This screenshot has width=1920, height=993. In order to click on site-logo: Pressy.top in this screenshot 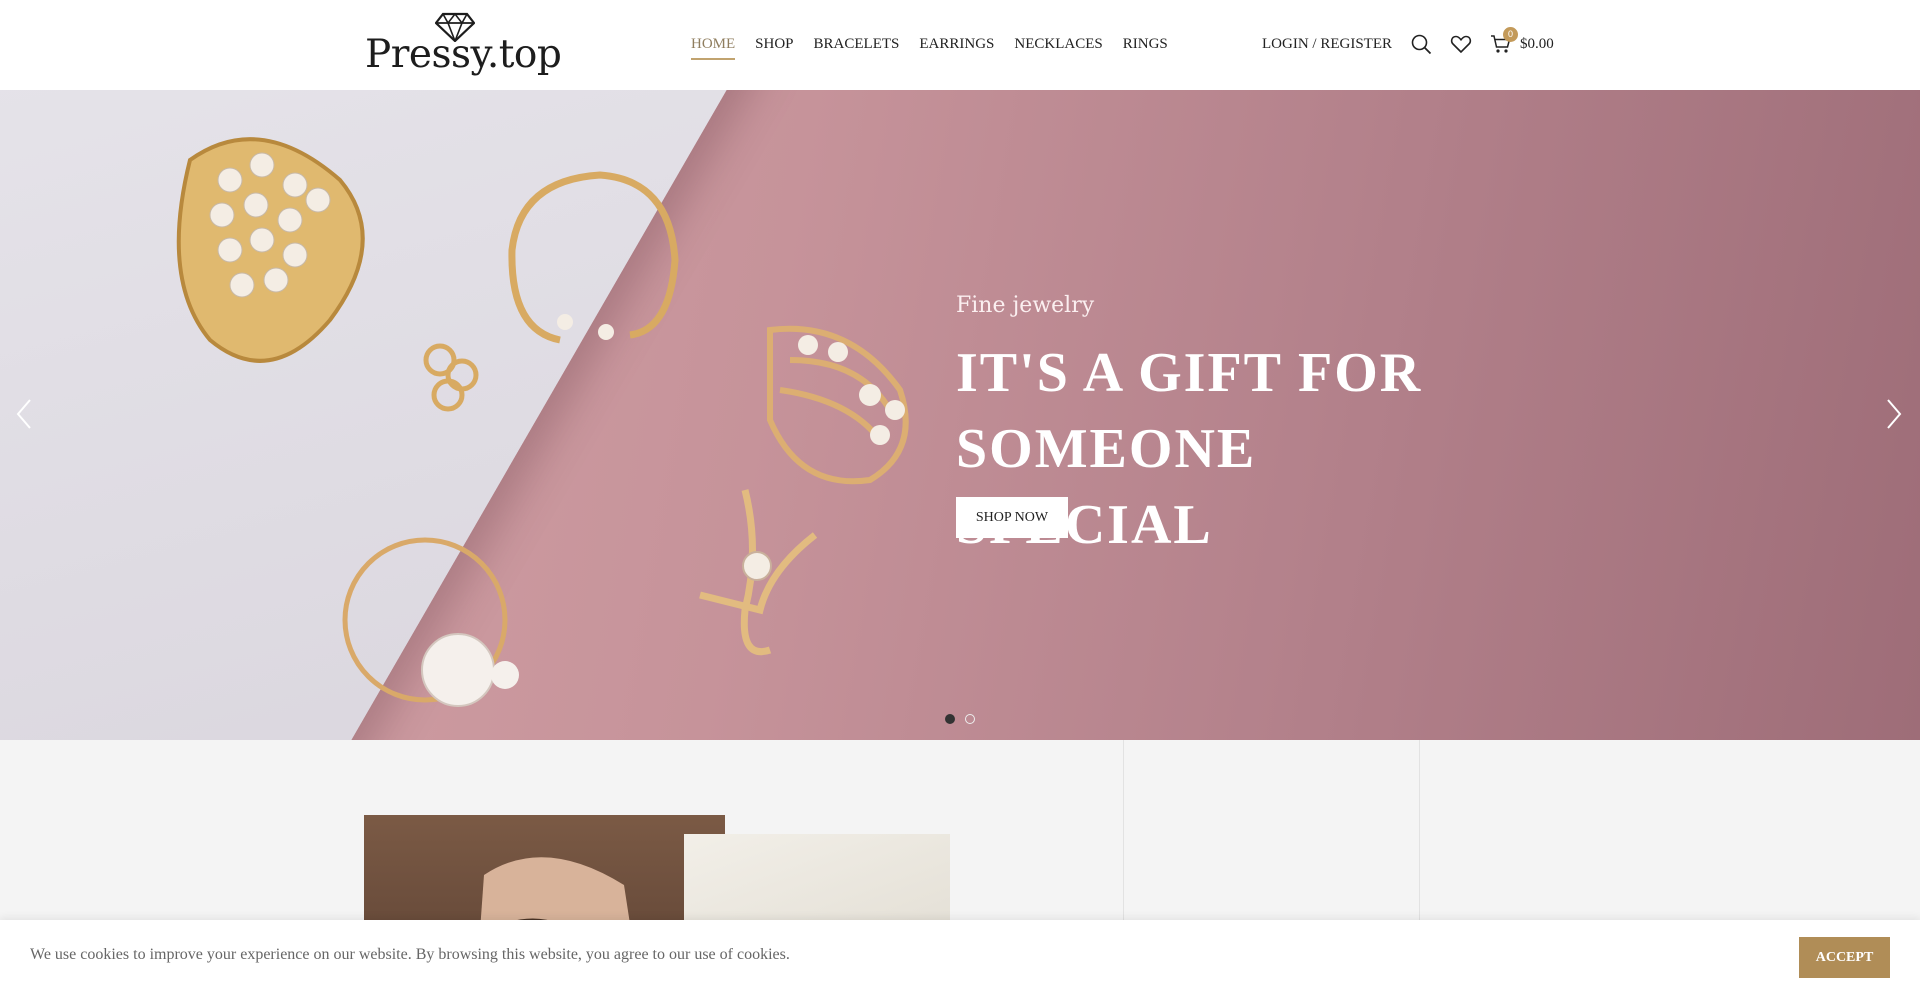, I will do `click(463, 45)`.